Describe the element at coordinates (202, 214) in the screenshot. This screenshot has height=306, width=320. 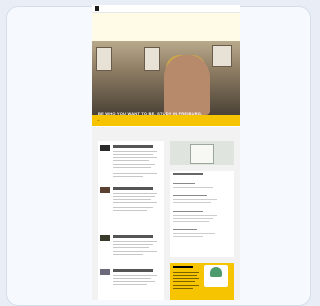
I see `sidebar-box` at that location.